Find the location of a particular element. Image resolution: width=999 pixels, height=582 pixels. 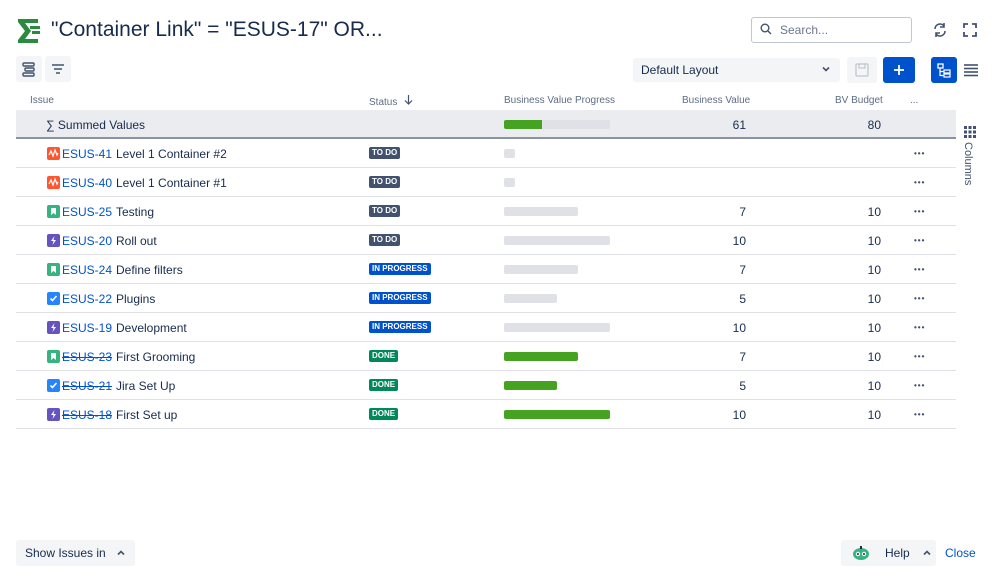

plus-icon is located at coordinates (899, 70).